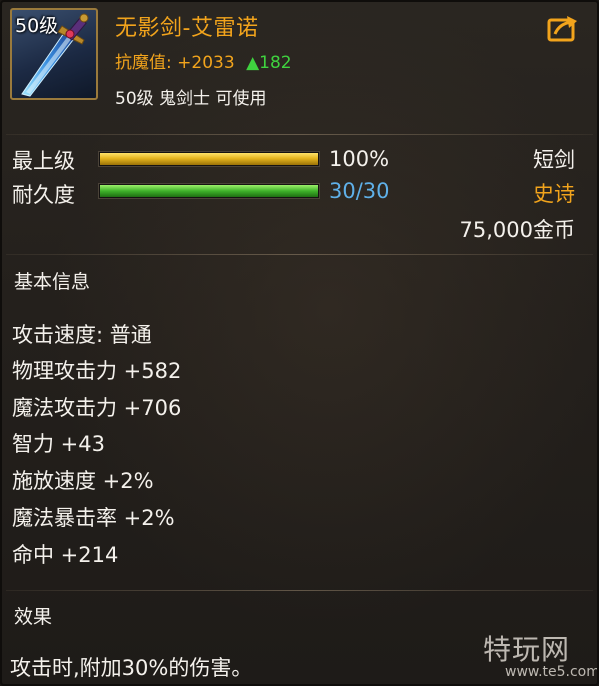  I want to click on share-button, so click(563, 28).